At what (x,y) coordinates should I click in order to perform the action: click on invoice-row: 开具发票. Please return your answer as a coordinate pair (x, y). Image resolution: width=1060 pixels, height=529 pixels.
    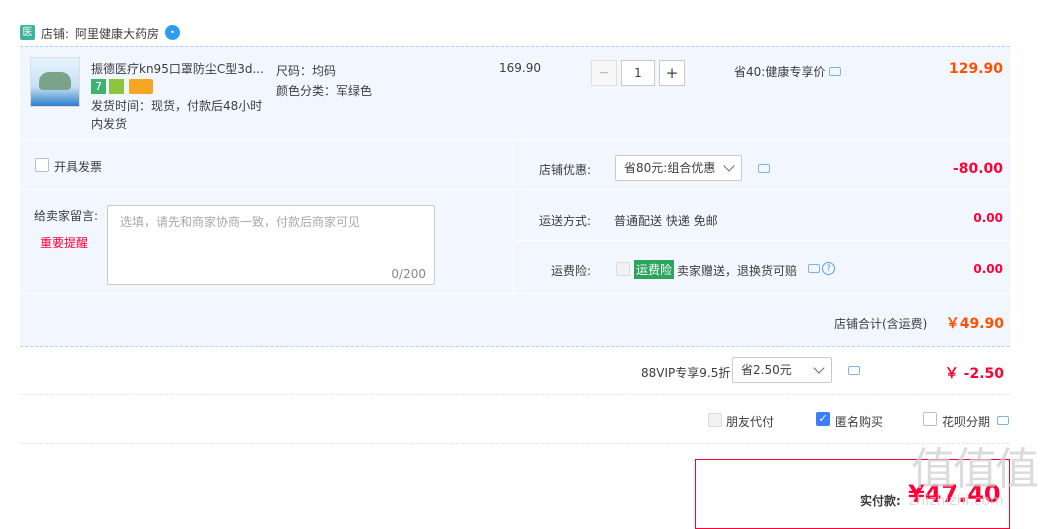
    Looking at the image, I should click on (267, 165).